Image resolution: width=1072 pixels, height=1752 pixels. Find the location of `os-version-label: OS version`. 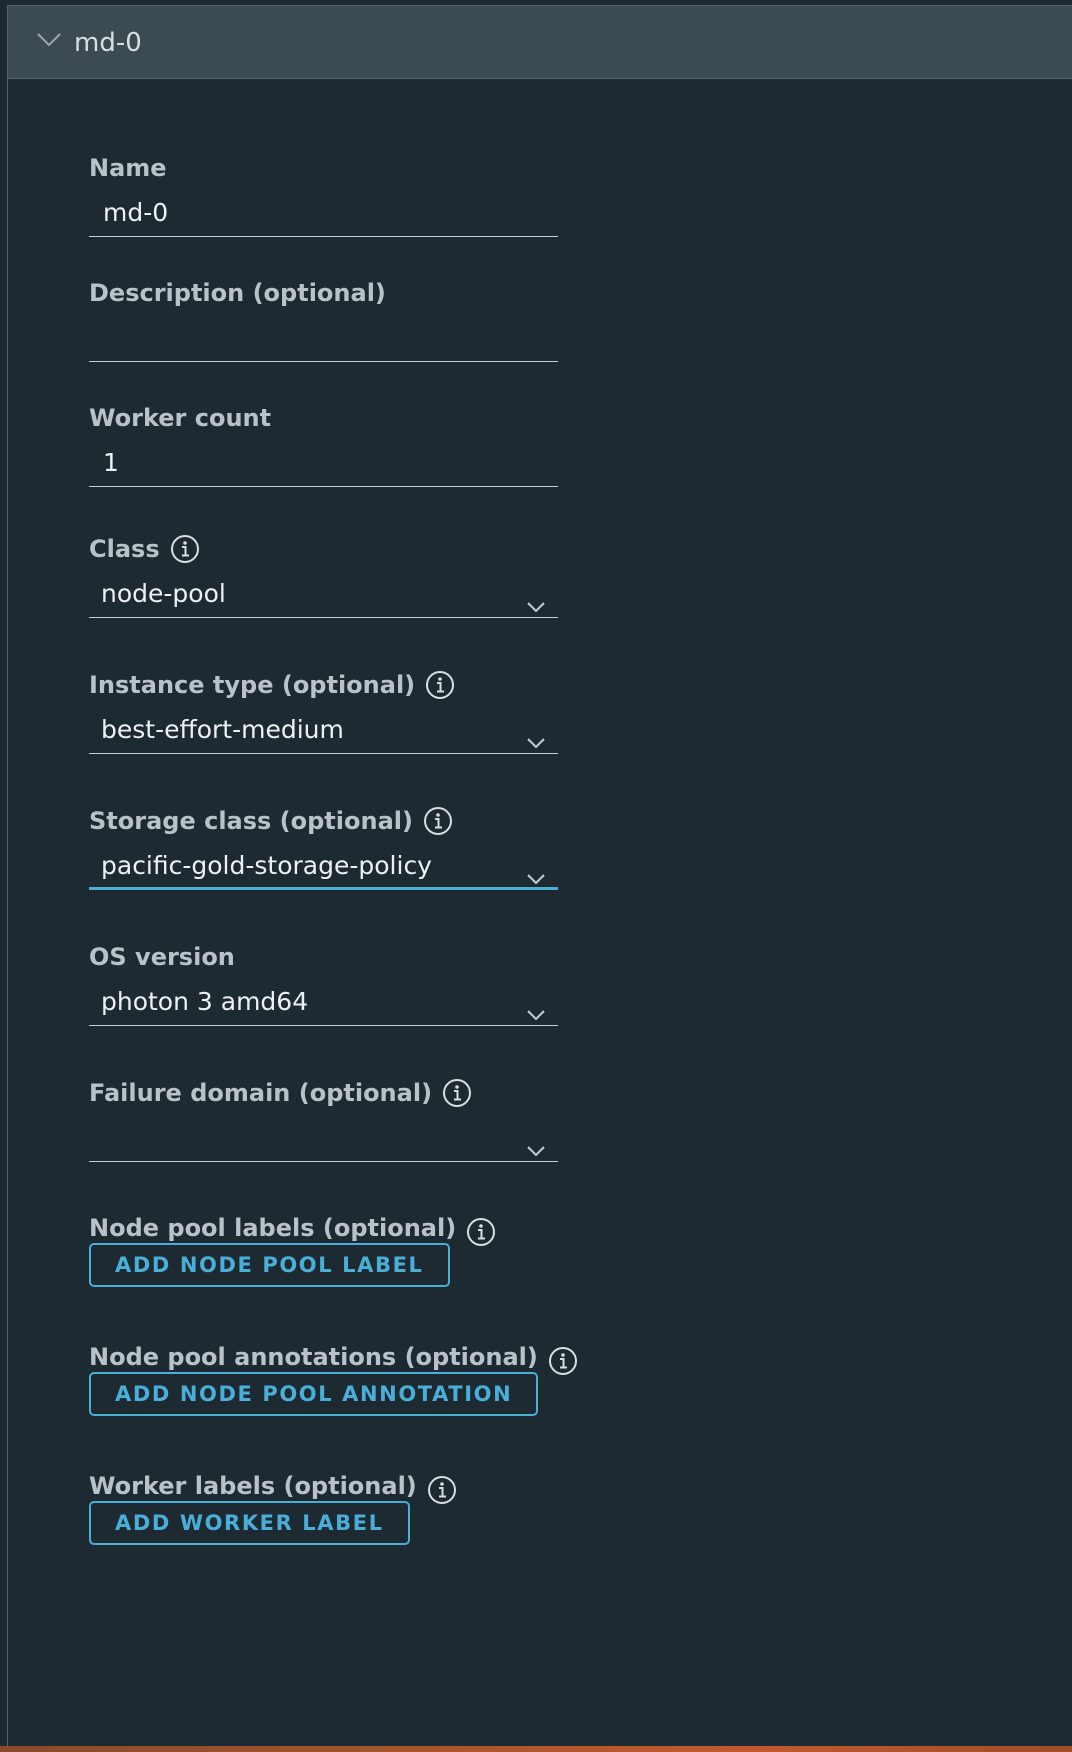

os-version-label: OS version is located at coordinates (162, 957).